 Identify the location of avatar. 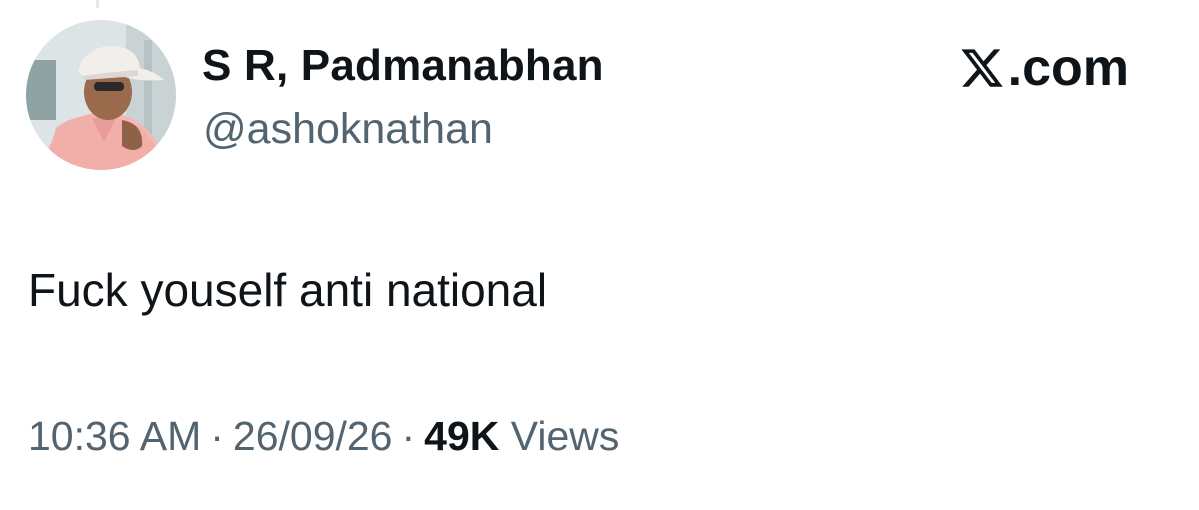
(101, 95).